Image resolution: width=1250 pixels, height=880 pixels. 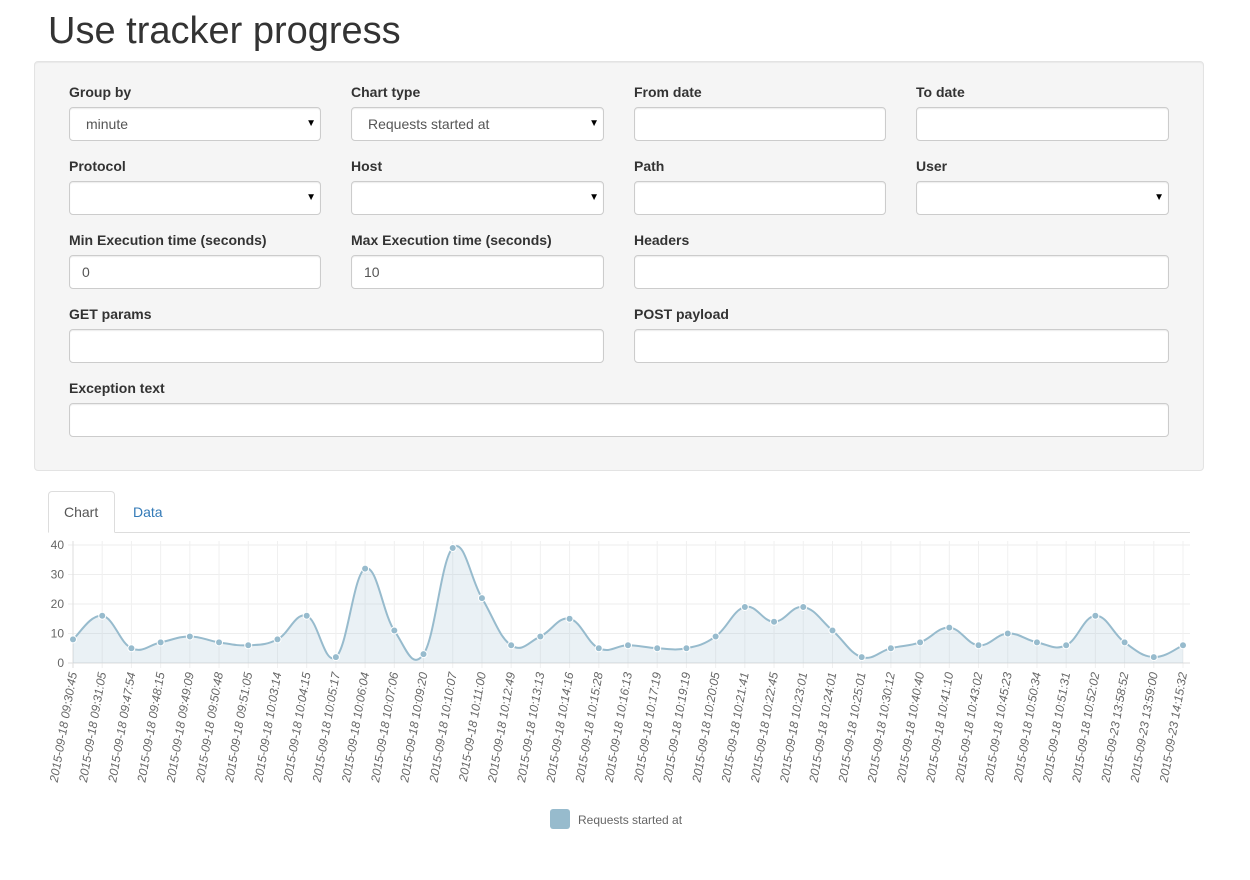 What do you see at coordinates (195, 124) in the screenshot?
I see `group-by-select: minute ▼` at bounding box center [195, 124].